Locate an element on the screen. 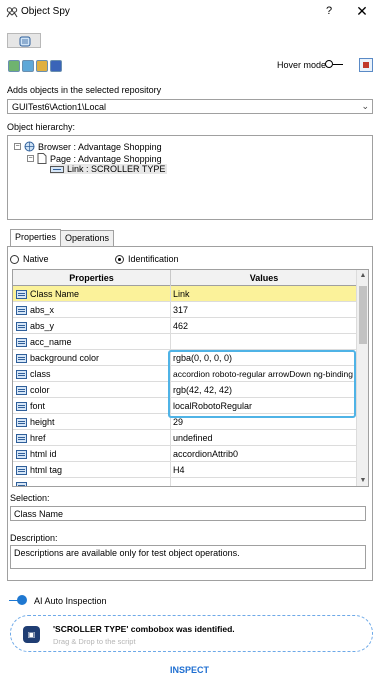 This screenshot has width=379, height=689. browser-icon is located at coordinates (29, 146).